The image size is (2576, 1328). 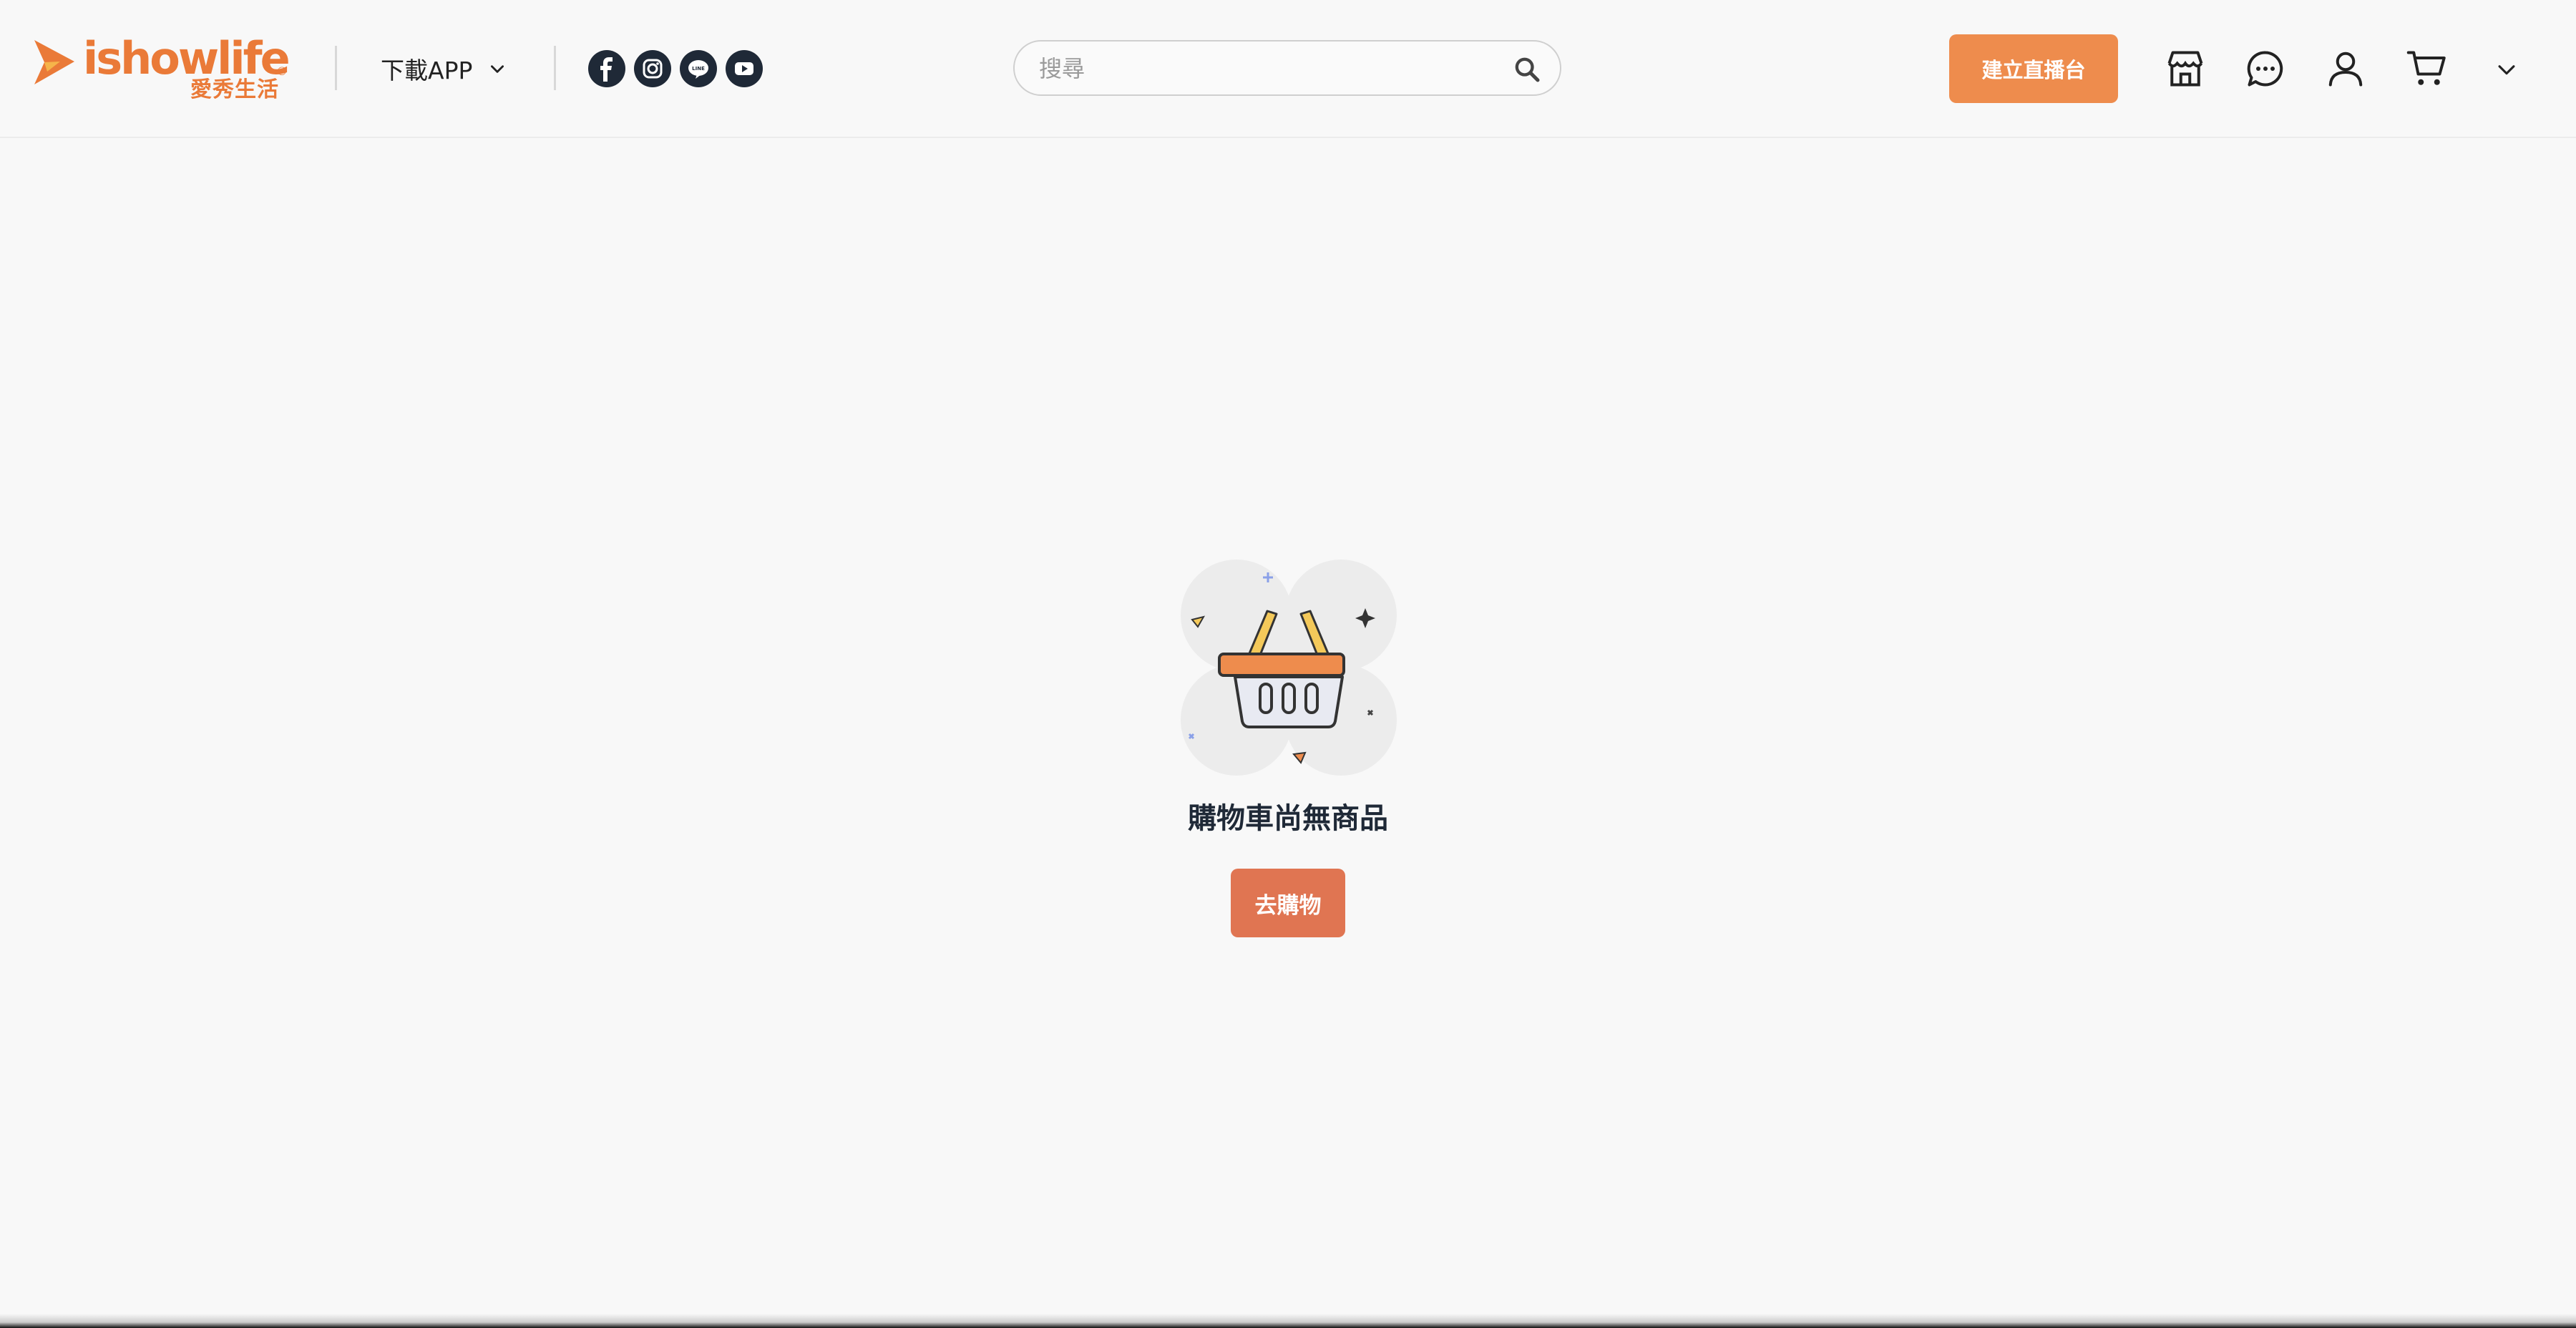 I want to click on chat-icon, so click(x=2265, y=69).